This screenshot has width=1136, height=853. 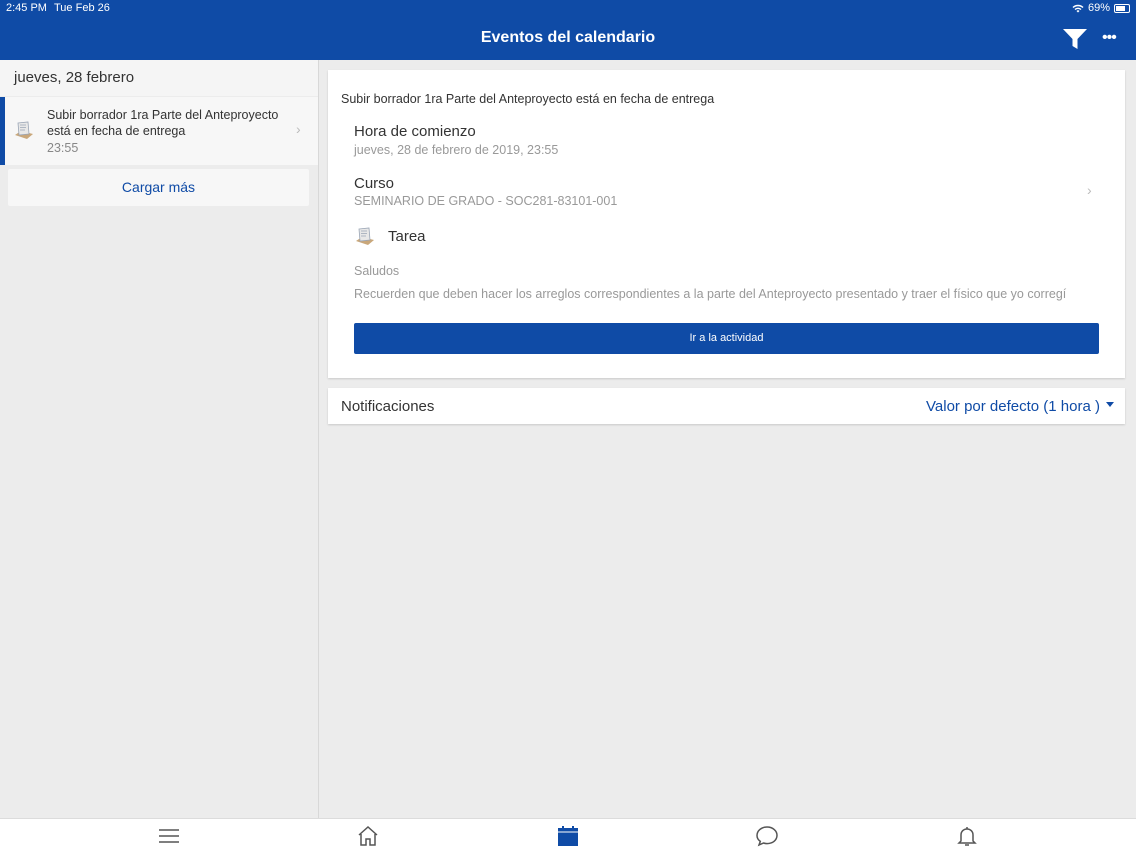 I want to click on status-time: 2:45 PM, so click(x=26, y=8).